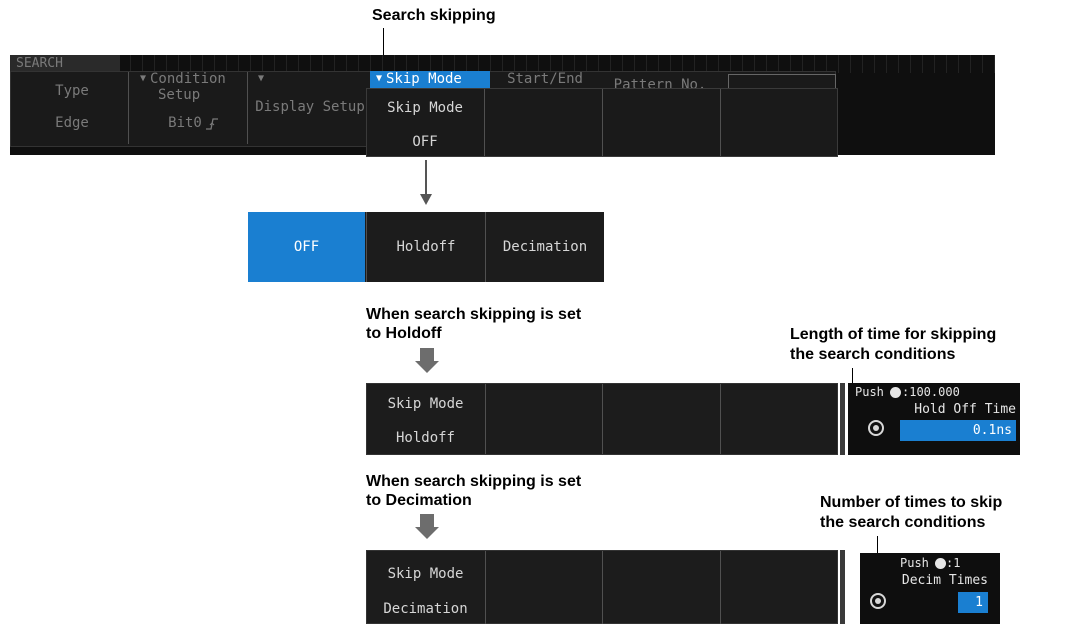 This screenshot has width=1073, height=624. I want to click on type-value: Edge, so click(72, 123).